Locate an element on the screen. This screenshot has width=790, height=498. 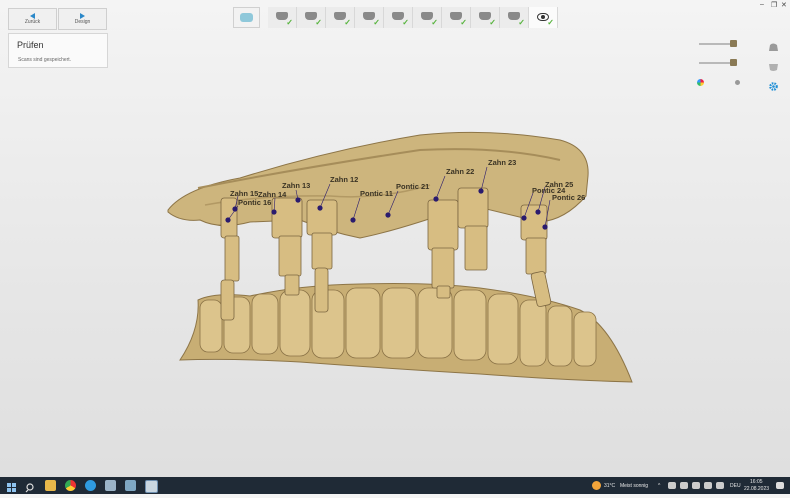
edge-icon is located at coordinates (90, 485).